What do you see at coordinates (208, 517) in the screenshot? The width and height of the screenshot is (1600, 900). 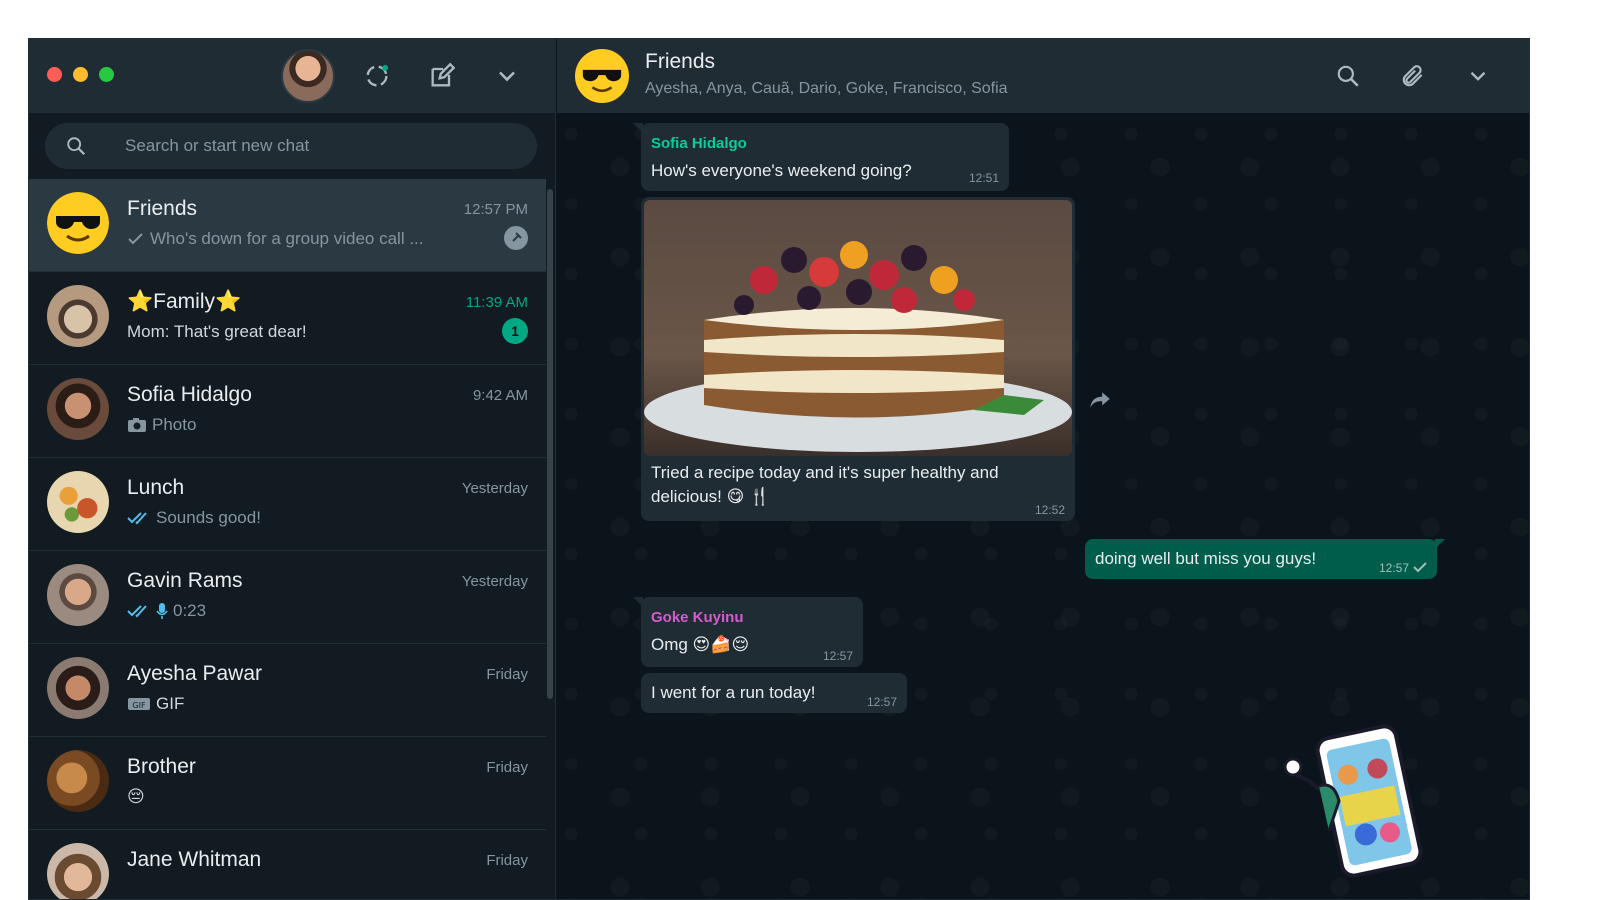 I see `chat-preview-text: Sounds good!` at bounding box center [208, 517].